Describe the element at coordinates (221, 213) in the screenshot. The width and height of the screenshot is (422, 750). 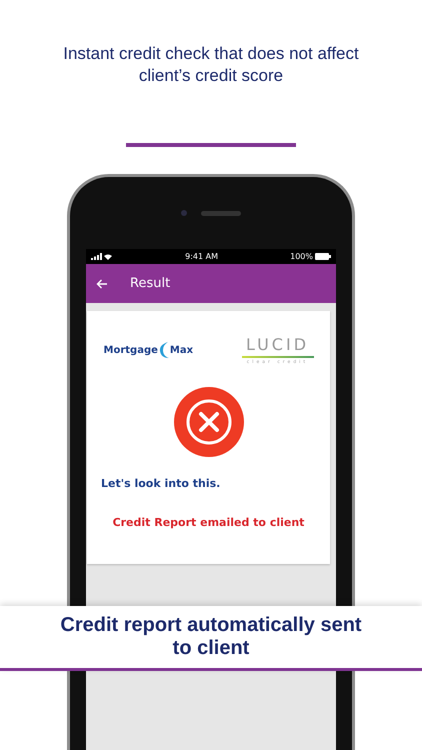
I see `speaker-icon` at that location.